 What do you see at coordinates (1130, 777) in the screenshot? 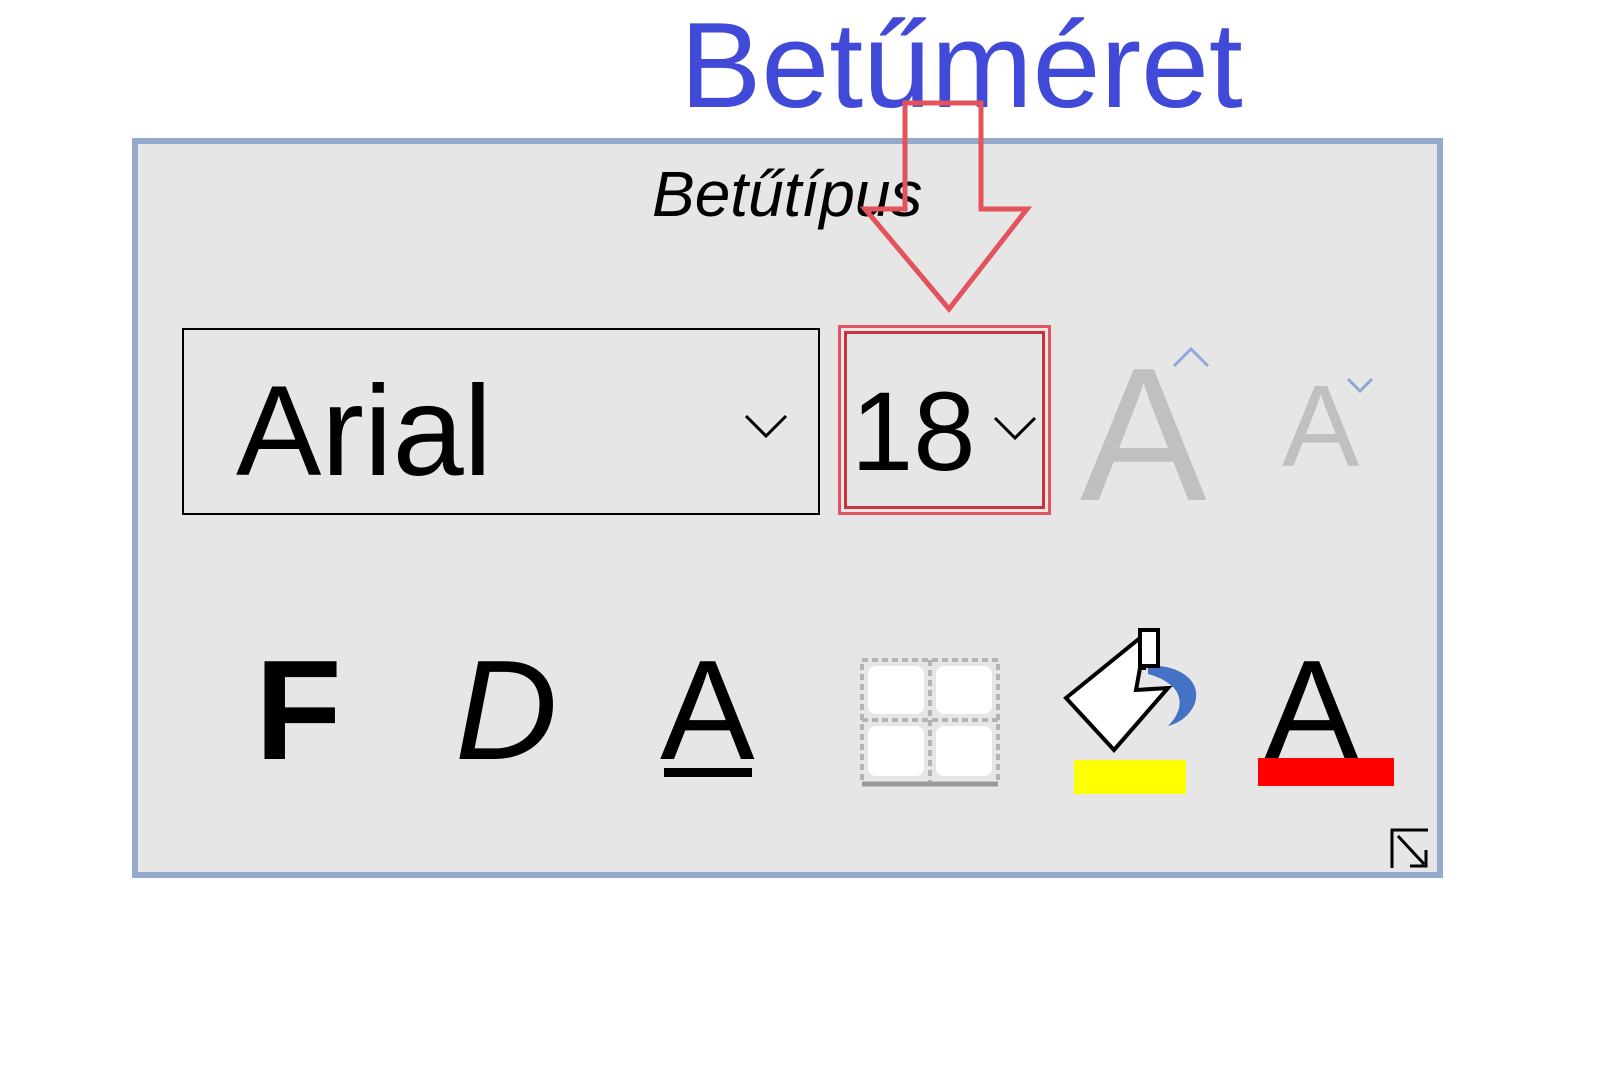
I see `highlight-color-bar` at bounding box center [1130, 777].